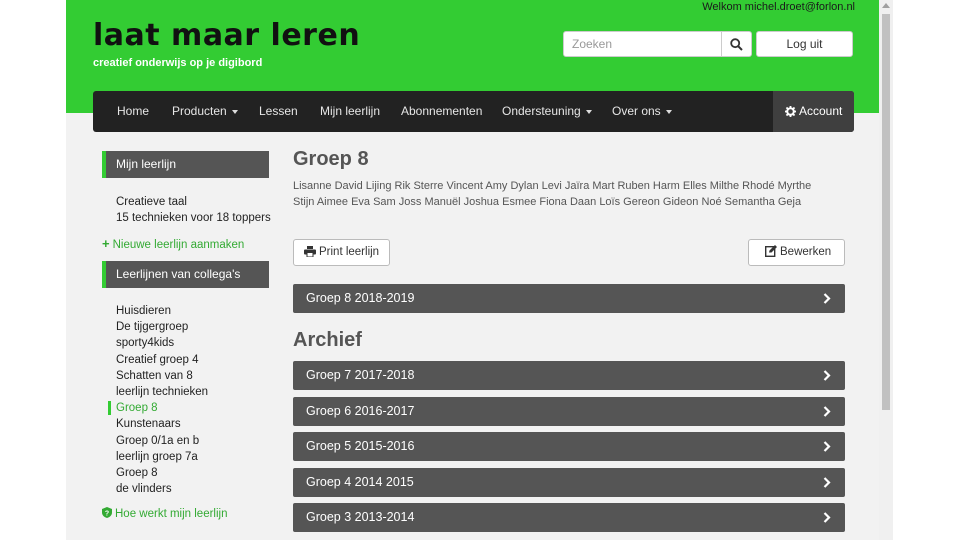  I want to click on nav-home: Home, so click(133, 111).